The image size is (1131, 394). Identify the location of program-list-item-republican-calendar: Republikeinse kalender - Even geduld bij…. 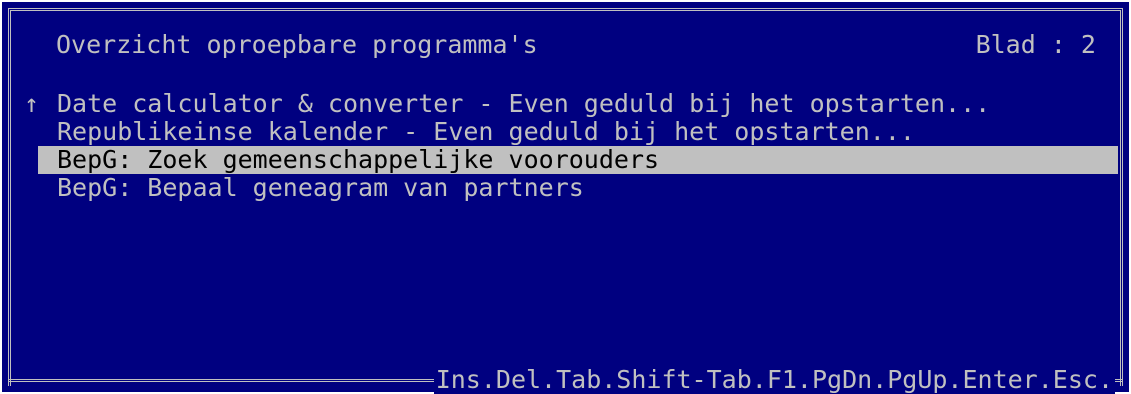
(578, 132).